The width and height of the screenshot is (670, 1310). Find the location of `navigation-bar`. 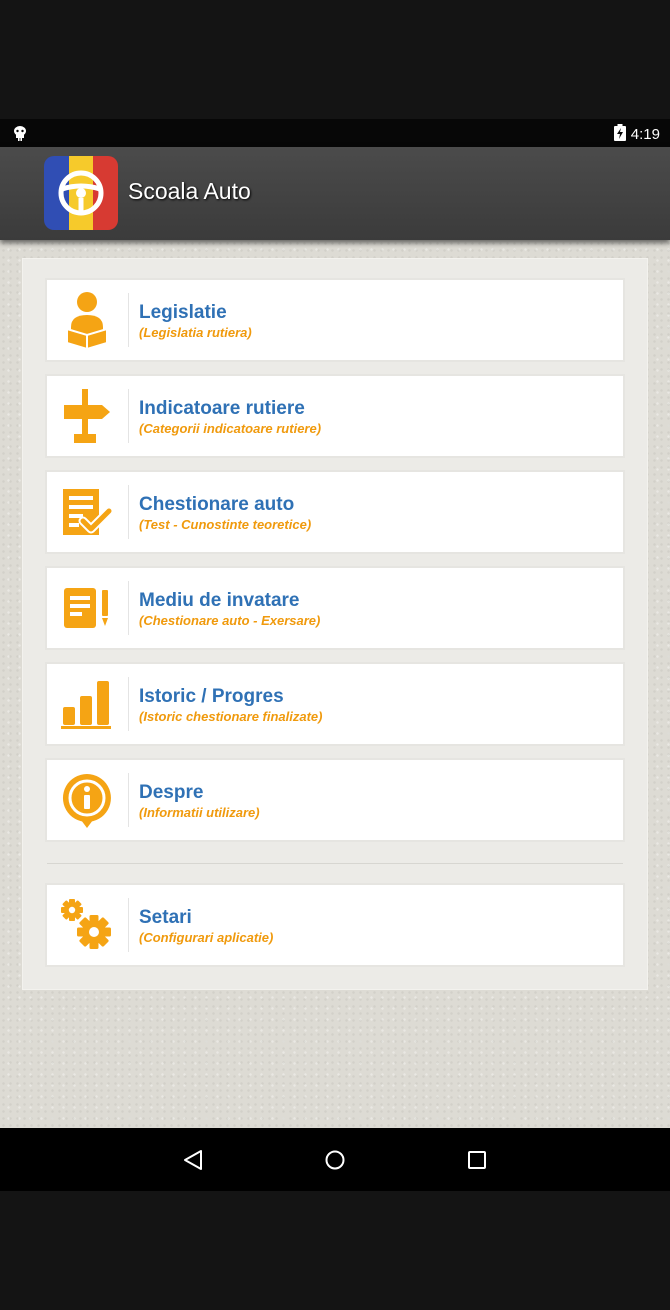

navigation-bar is located at coordinates (335, 1159).